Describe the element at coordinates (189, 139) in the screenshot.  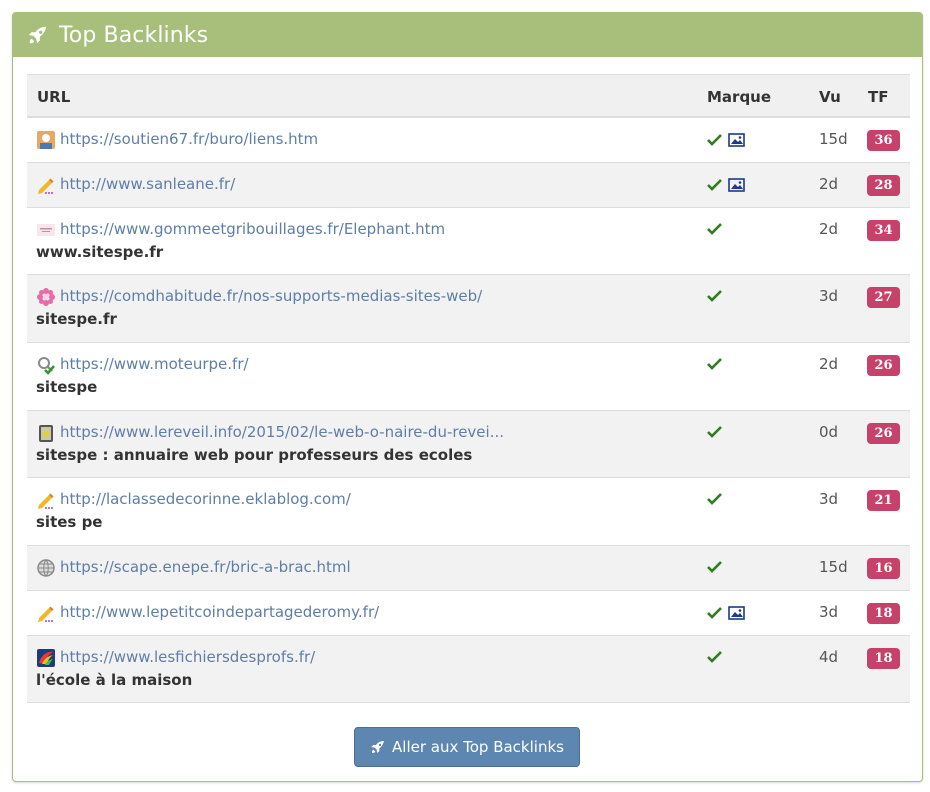
I see `backlink-url: https://soutien67.fr/buro/liens.htm` at that location.